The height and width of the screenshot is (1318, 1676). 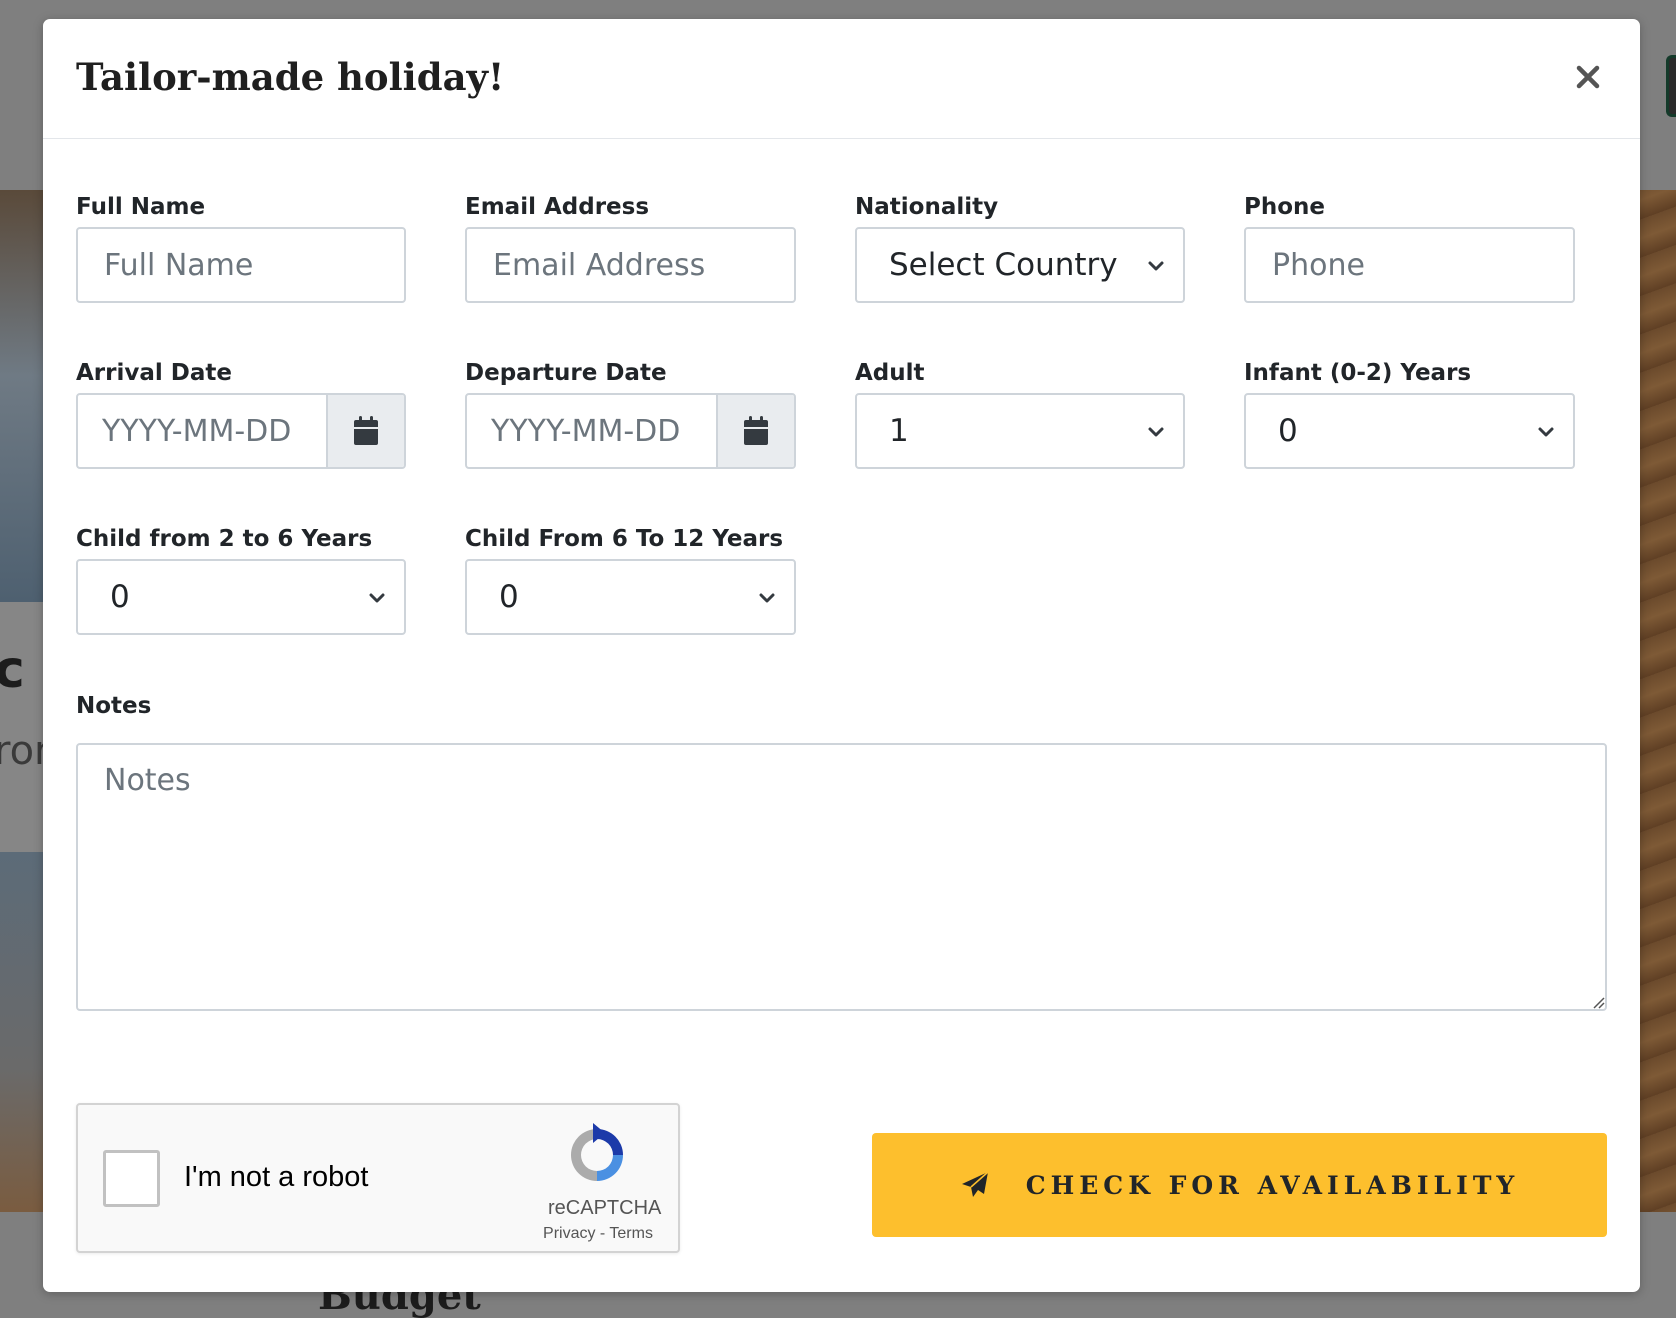 I want to click on infant-select: 0, so click(x=1409, y=431).